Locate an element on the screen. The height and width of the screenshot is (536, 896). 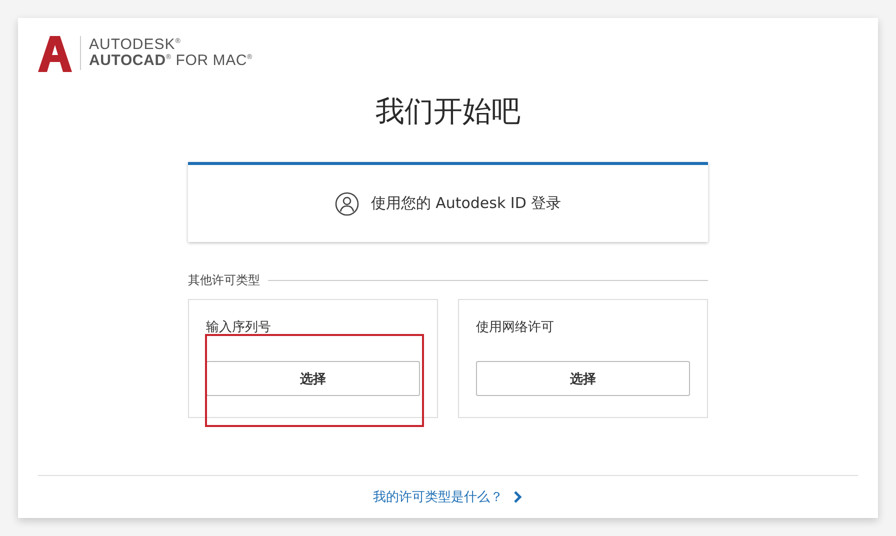
license-type-link: 我的许可类型是什么？ is located at coordinates (448, 497).